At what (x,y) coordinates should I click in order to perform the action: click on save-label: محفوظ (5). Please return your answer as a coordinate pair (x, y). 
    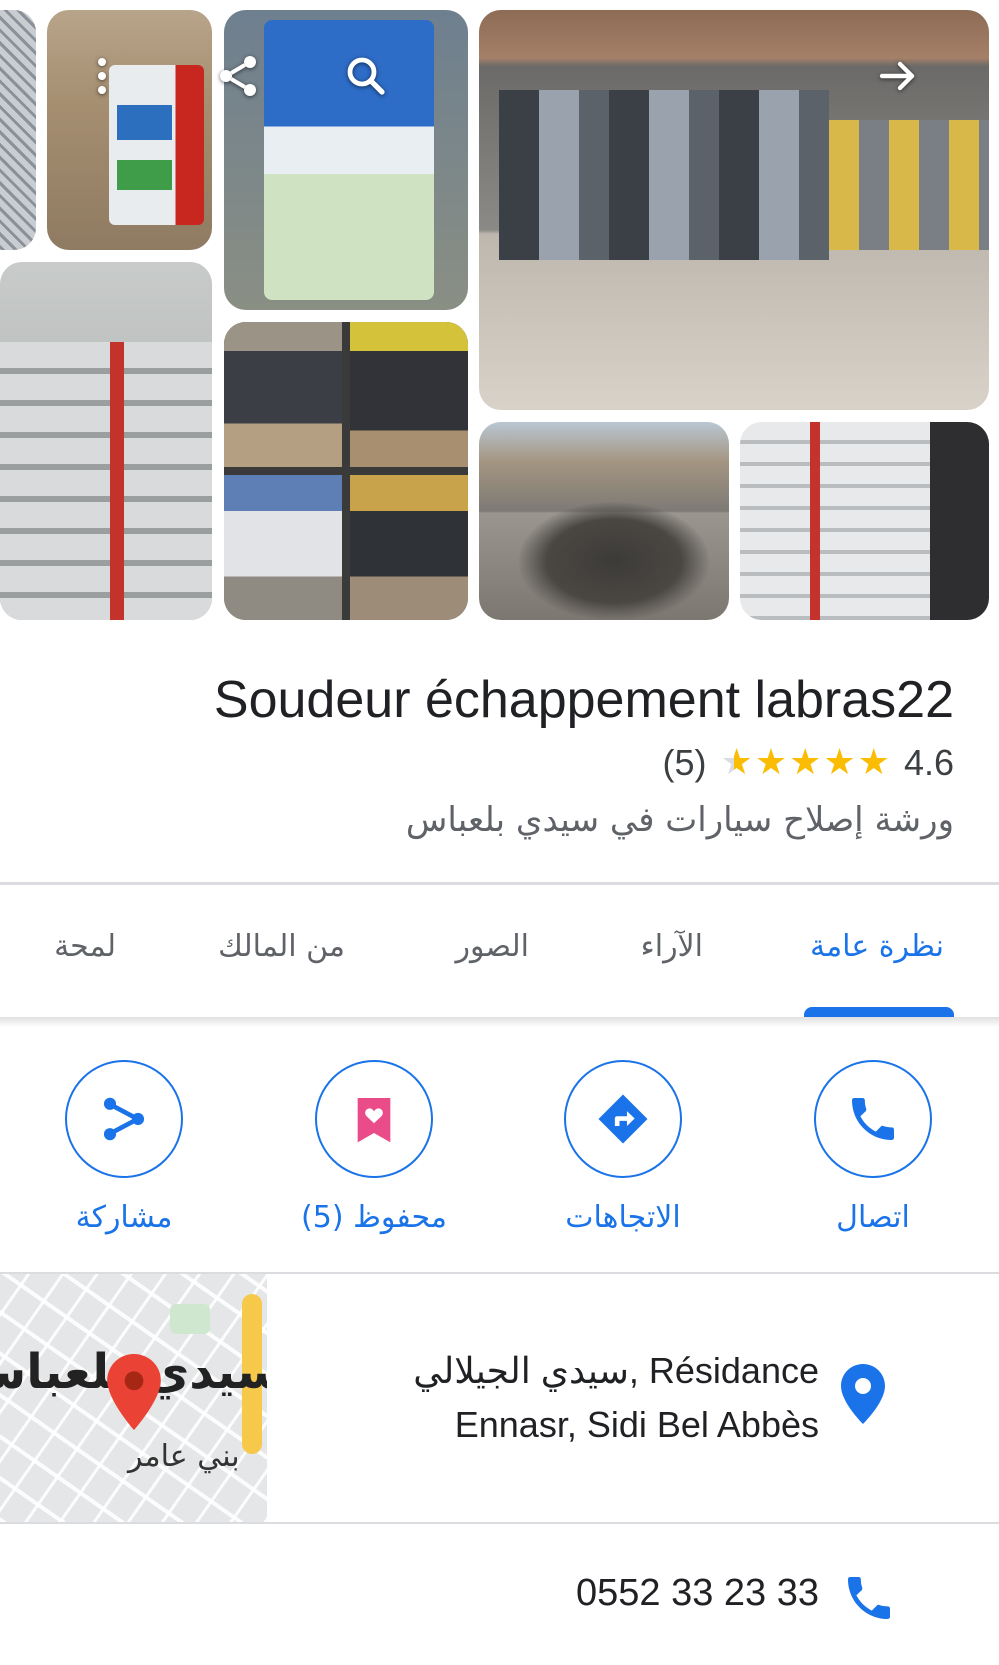
    Looking at the image, I should click on (374, 1217).